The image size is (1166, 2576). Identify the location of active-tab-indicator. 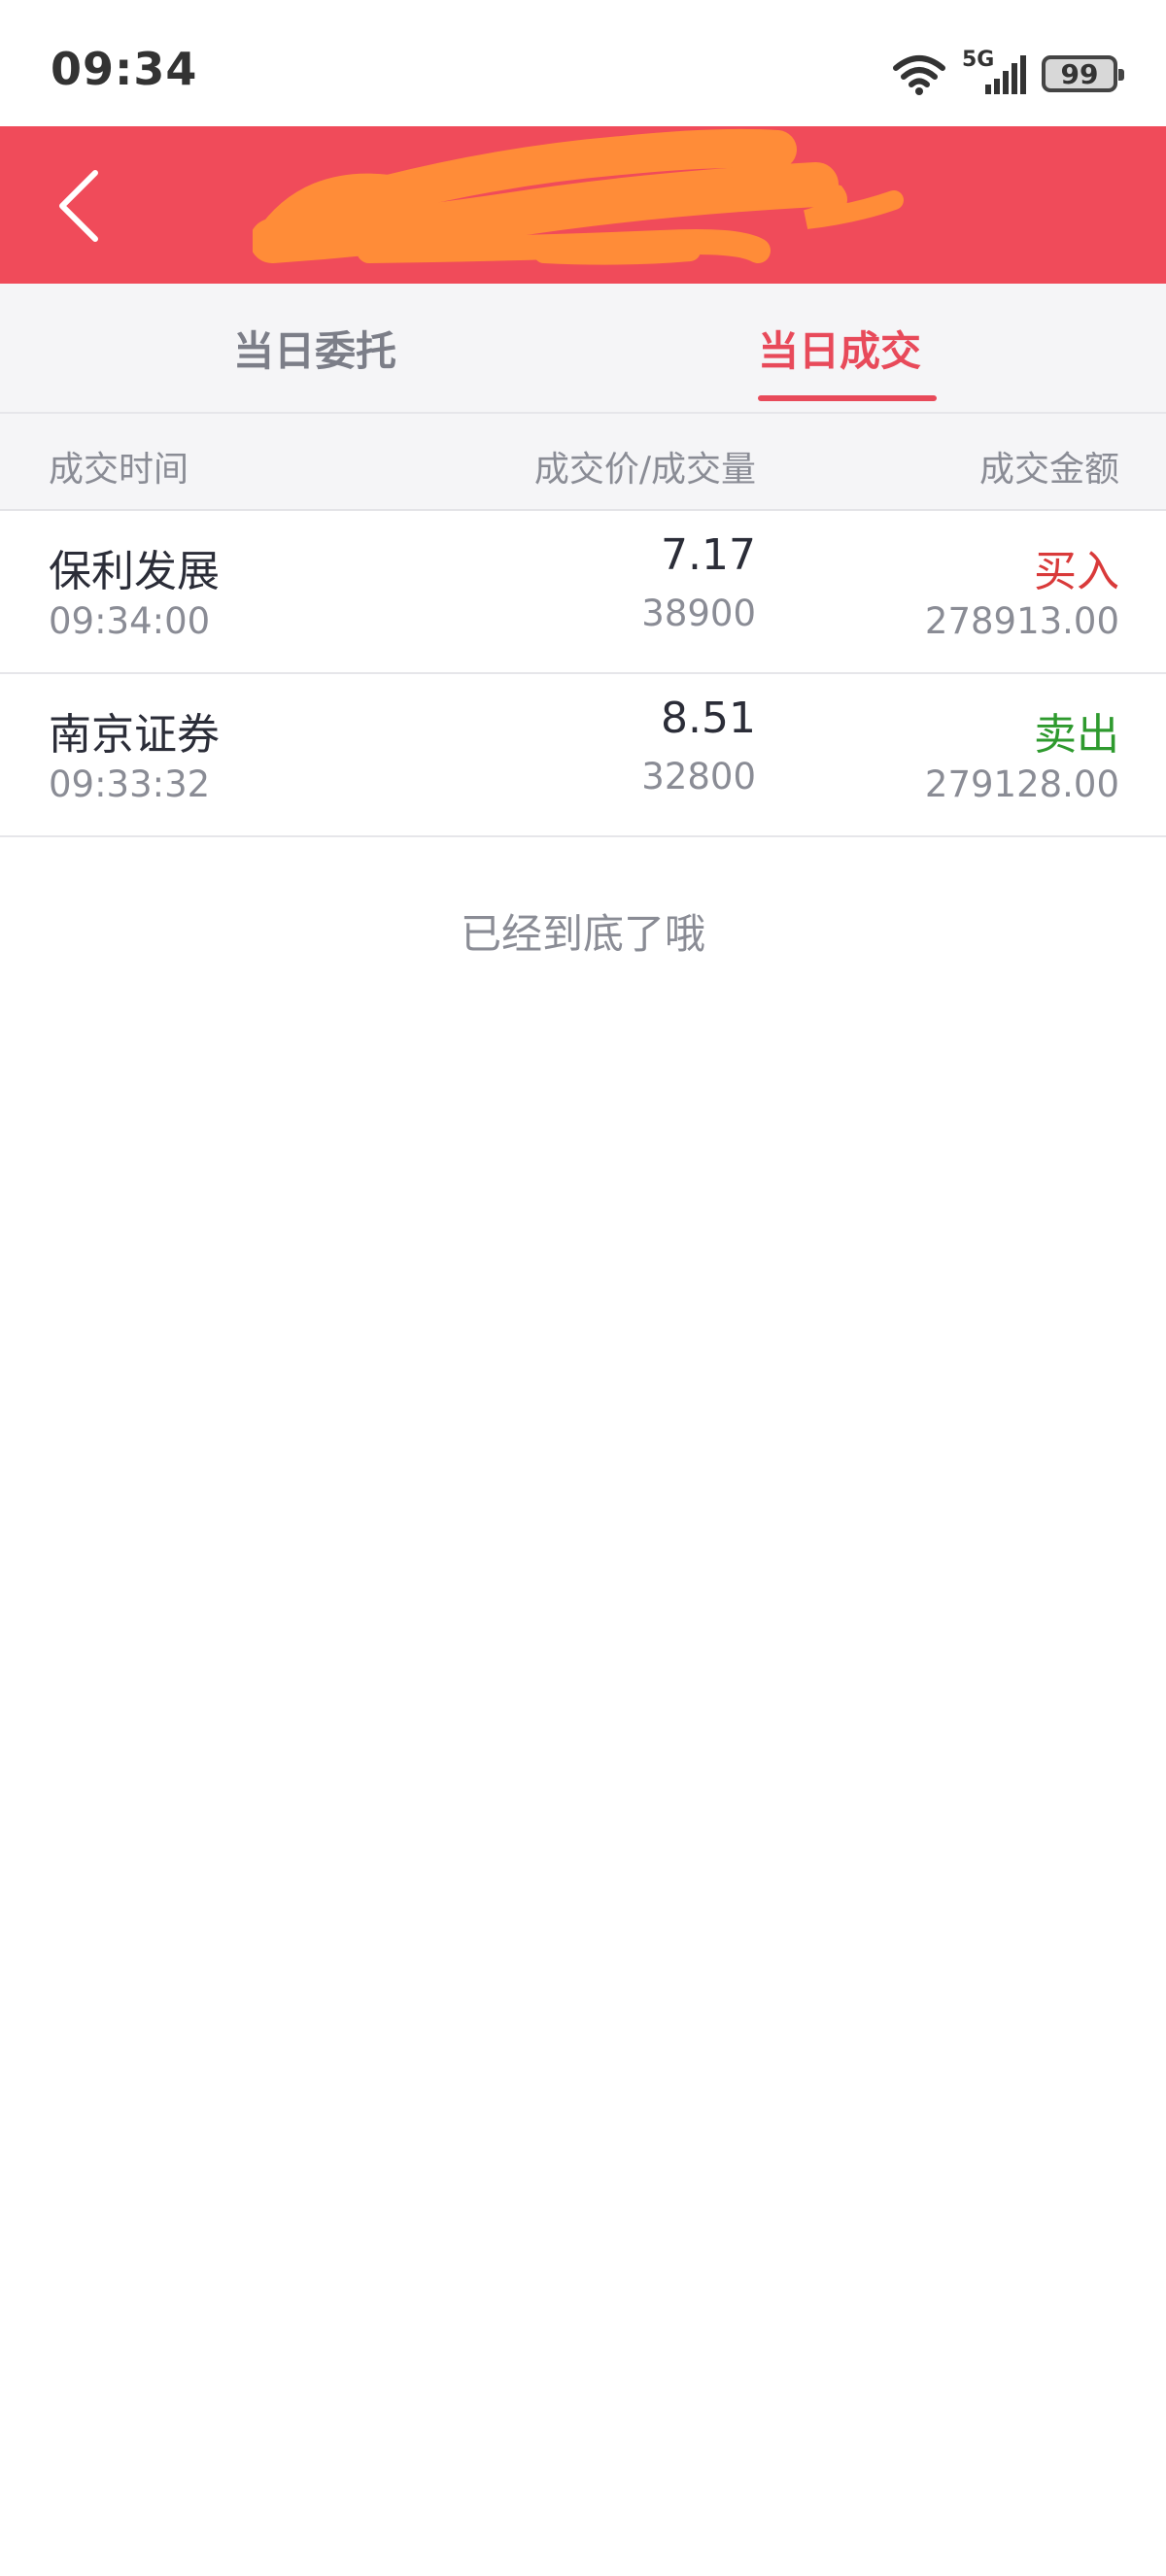
(847, 398).